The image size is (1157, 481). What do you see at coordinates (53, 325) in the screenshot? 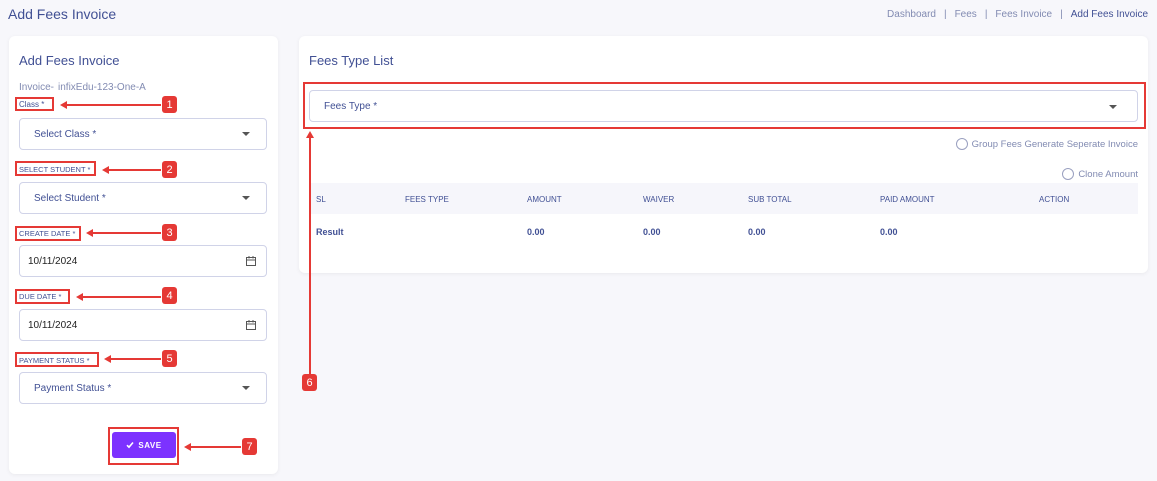
I see `due-date-value: 10/11/2024` at bounding box center [53, 325].